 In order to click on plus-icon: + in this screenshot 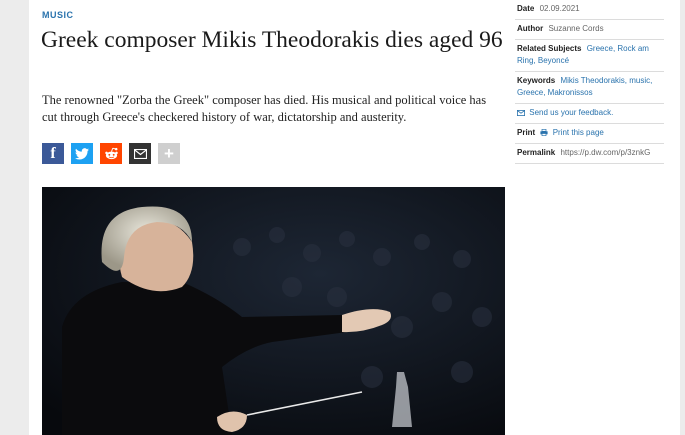, I will do `click(169, 153)`.